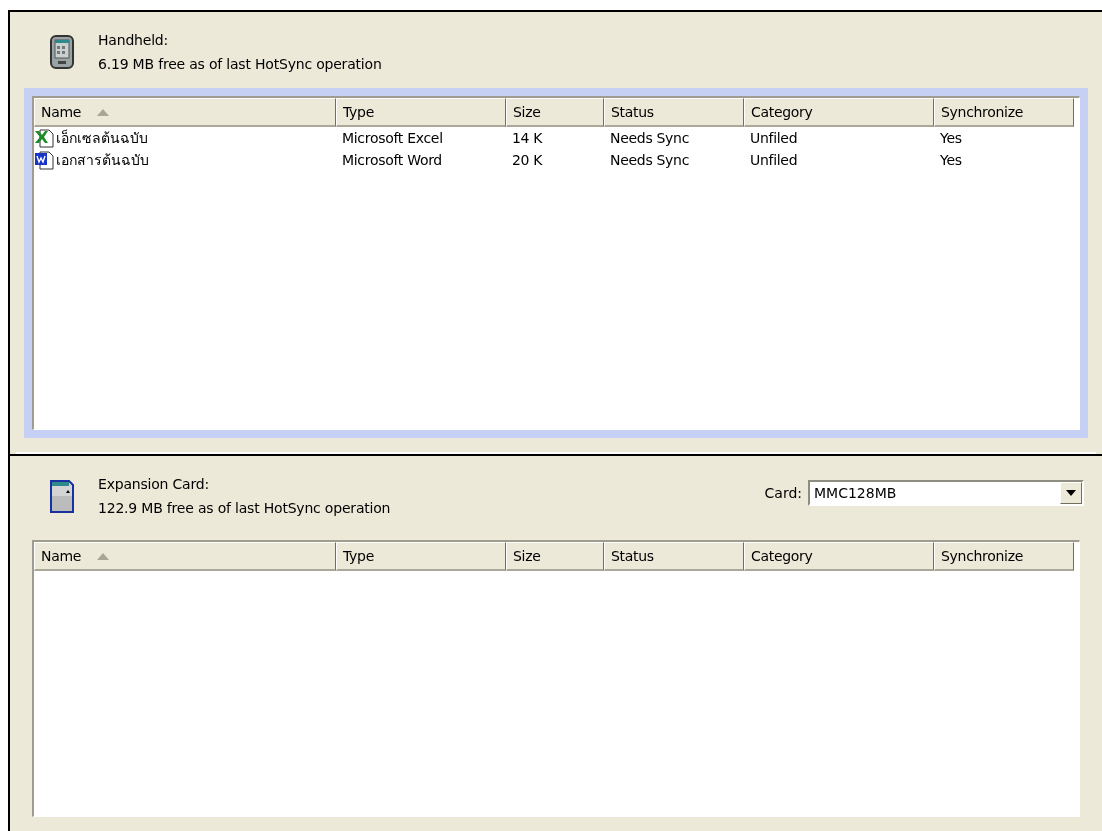  Describe the element at coordinates (102, 160) in the screenshot. I see `file-name: เอกสารต้นฉบับ` at that location.